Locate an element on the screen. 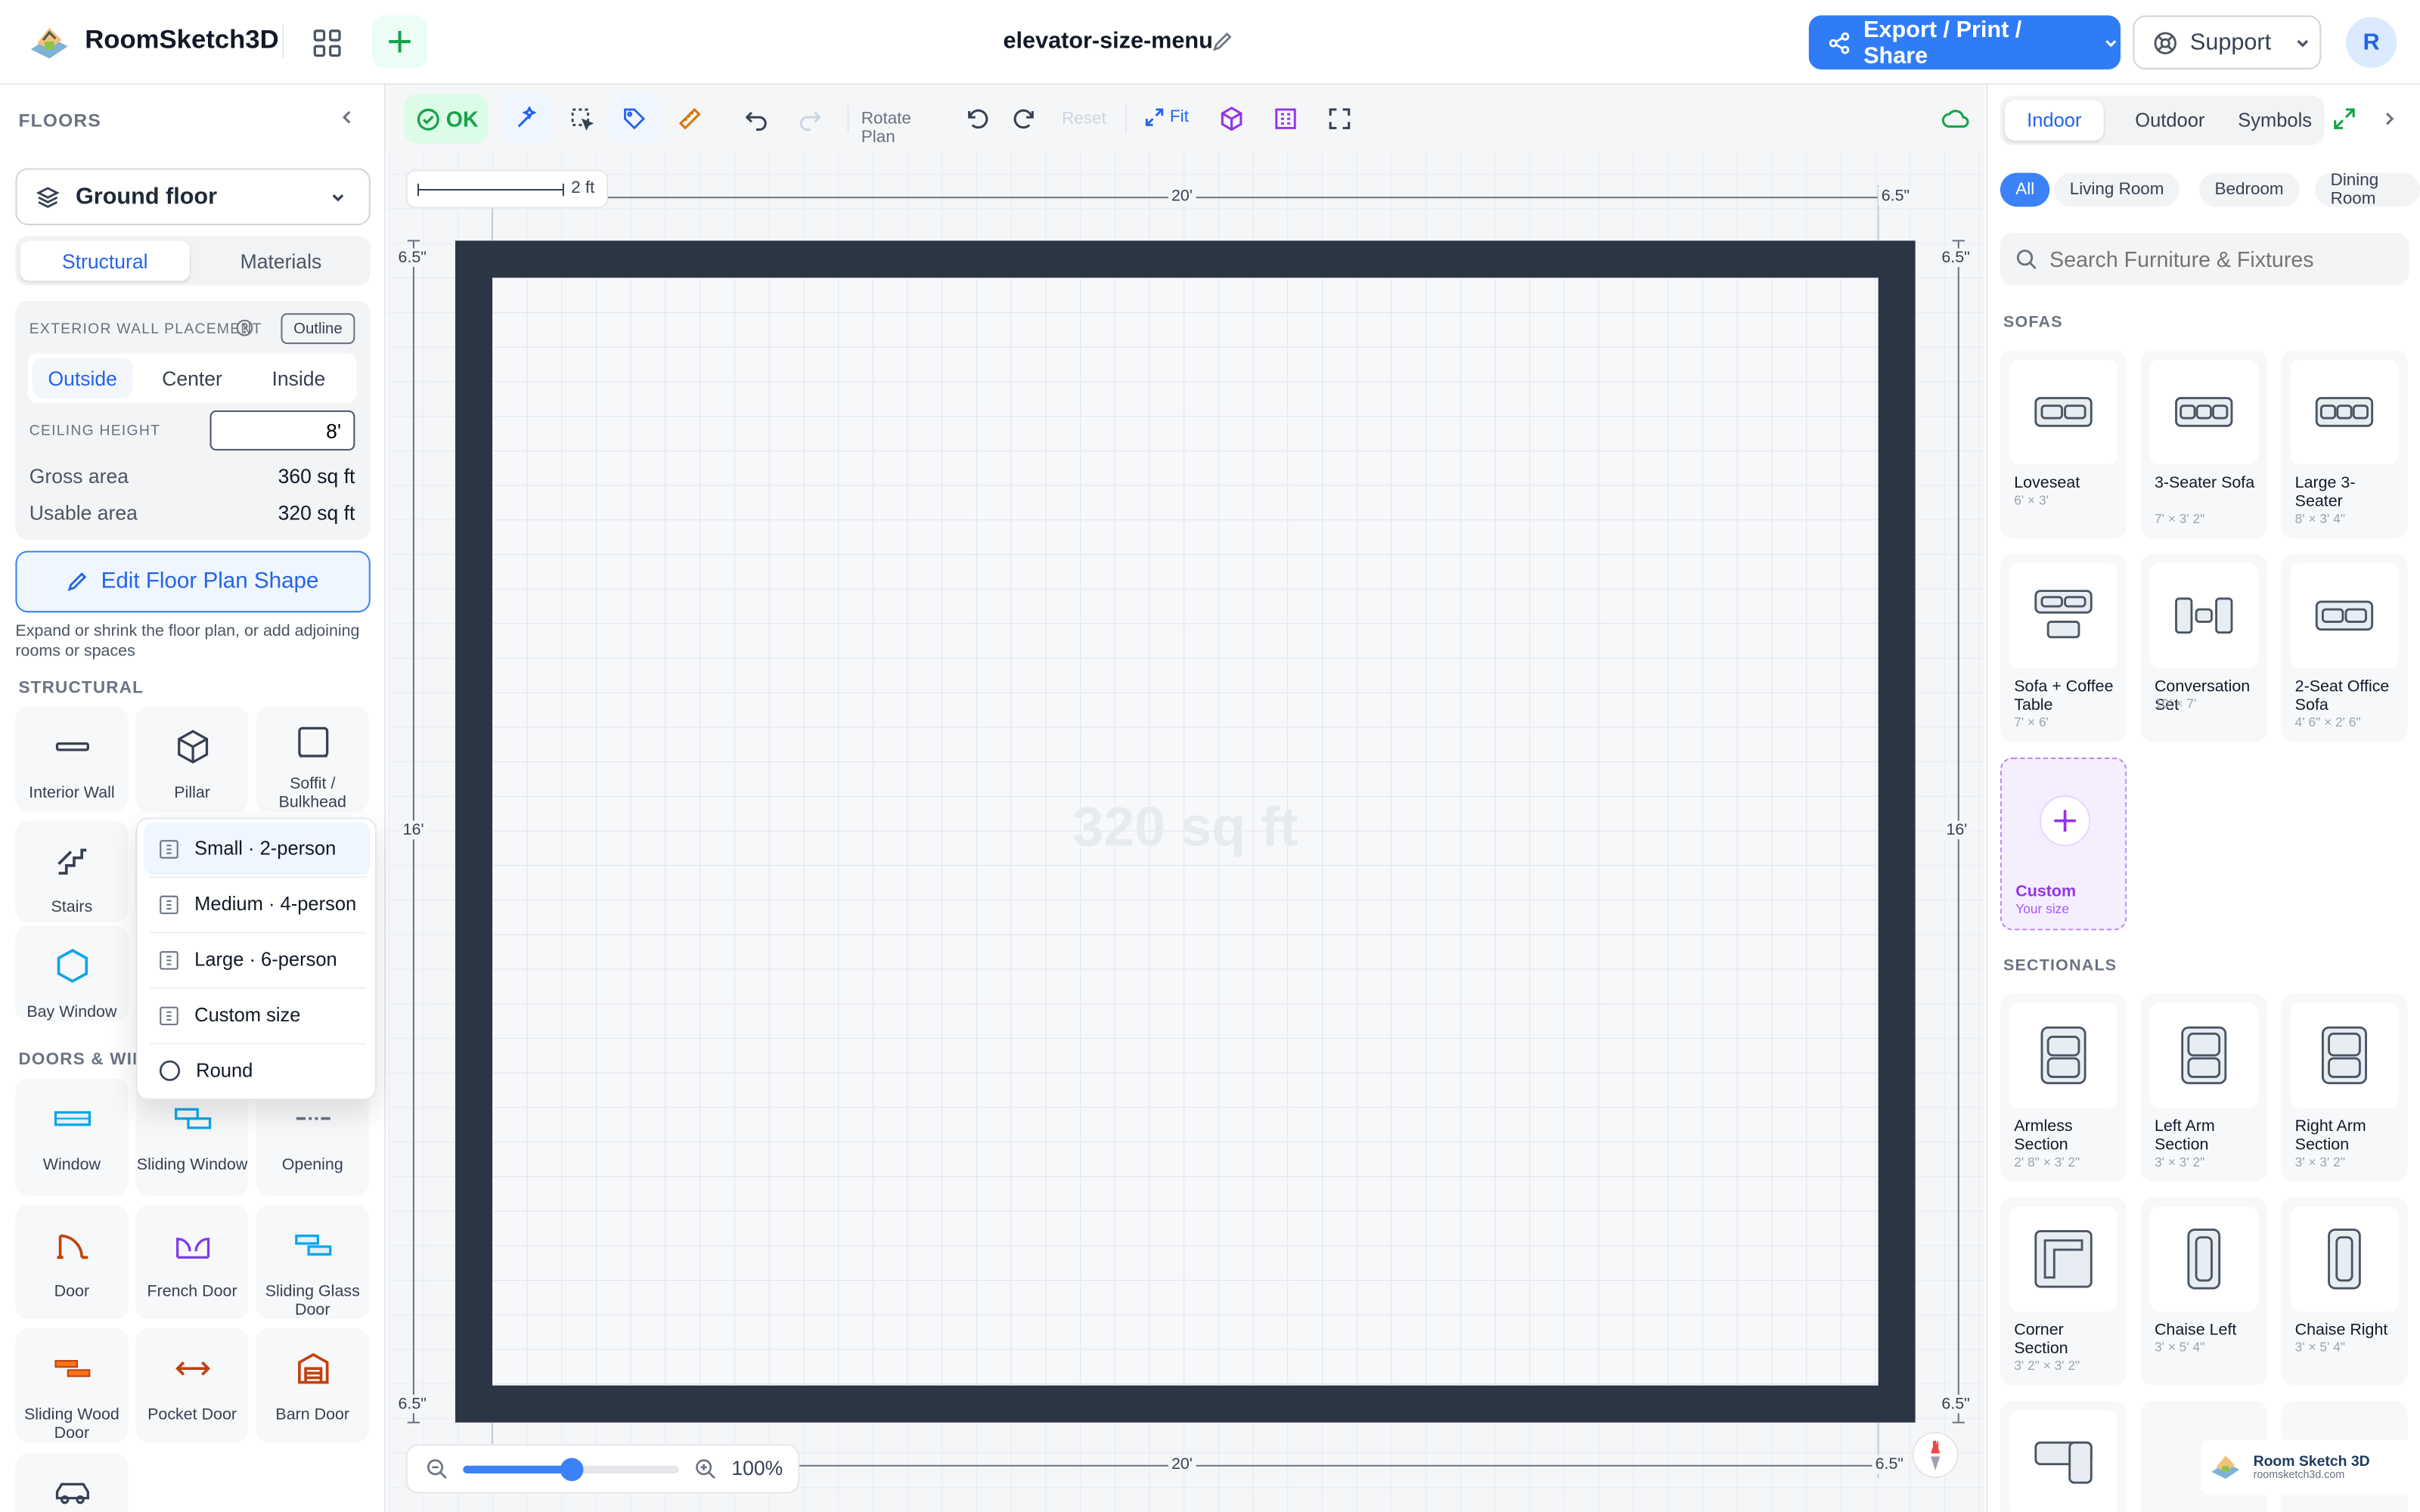  tile-french-door: French Door is located at coordinates (192, 1261).